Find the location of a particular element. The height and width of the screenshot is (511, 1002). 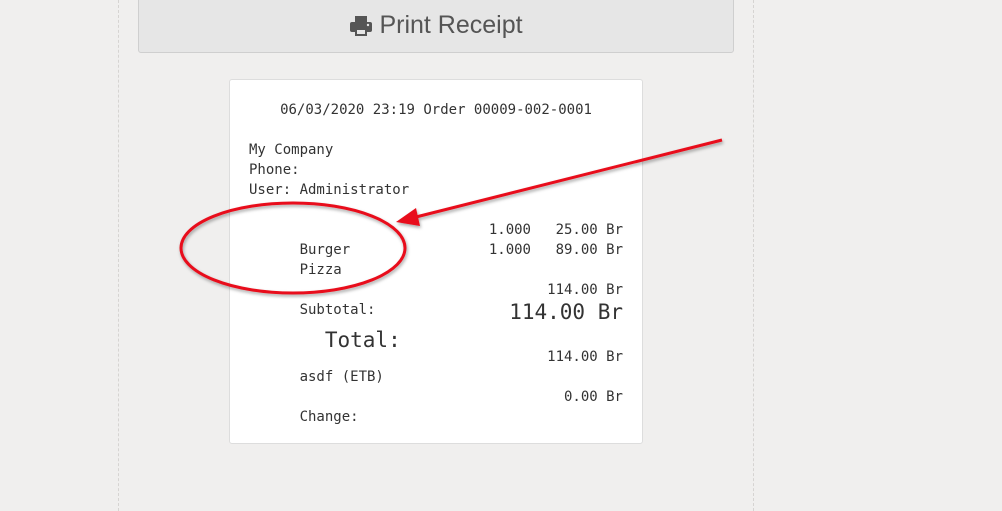

print-receipt-button: Print Receipt is located at coordinates (436, 26).